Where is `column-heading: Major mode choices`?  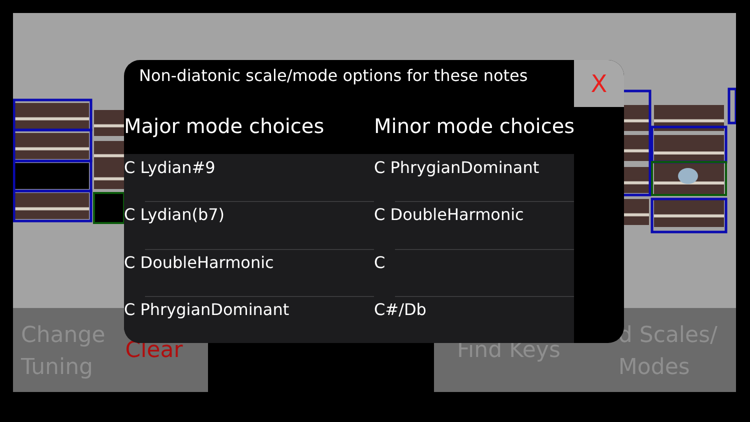 column-heading: Major mode choices is located at coordinates (225, 126).